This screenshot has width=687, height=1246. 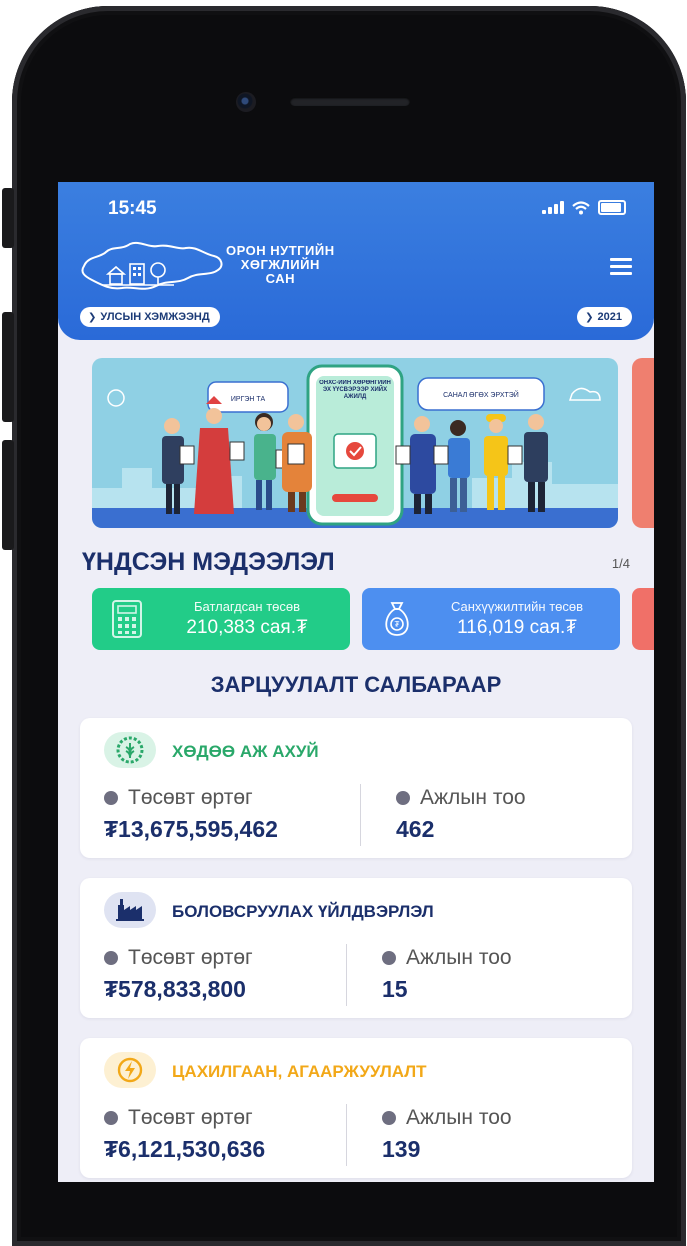 What do you see at coordinates (643, 619) in the screenshot?
I see `next-stat-card-peek` at bounding box center [643, 619].